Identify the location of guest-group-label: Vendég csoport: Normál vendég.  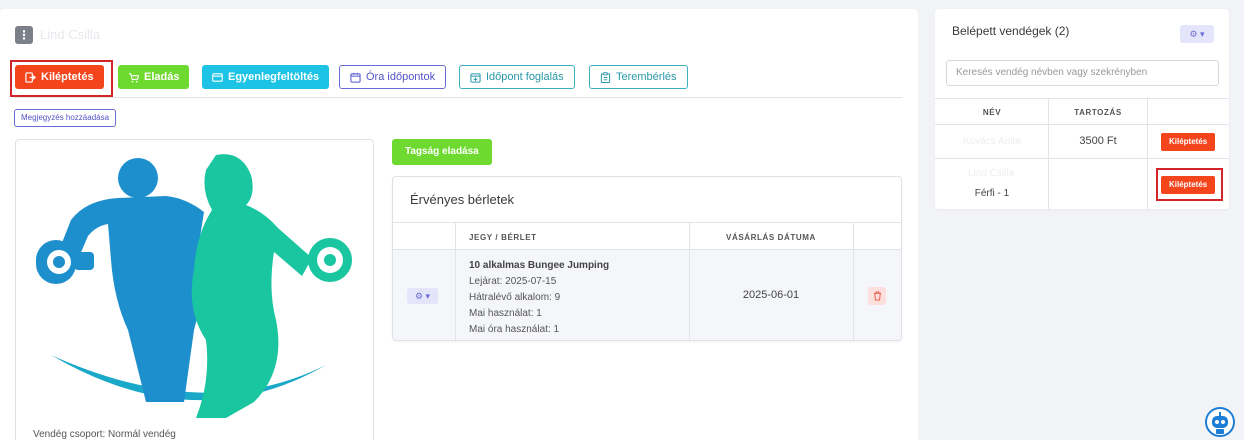
(104, 434).